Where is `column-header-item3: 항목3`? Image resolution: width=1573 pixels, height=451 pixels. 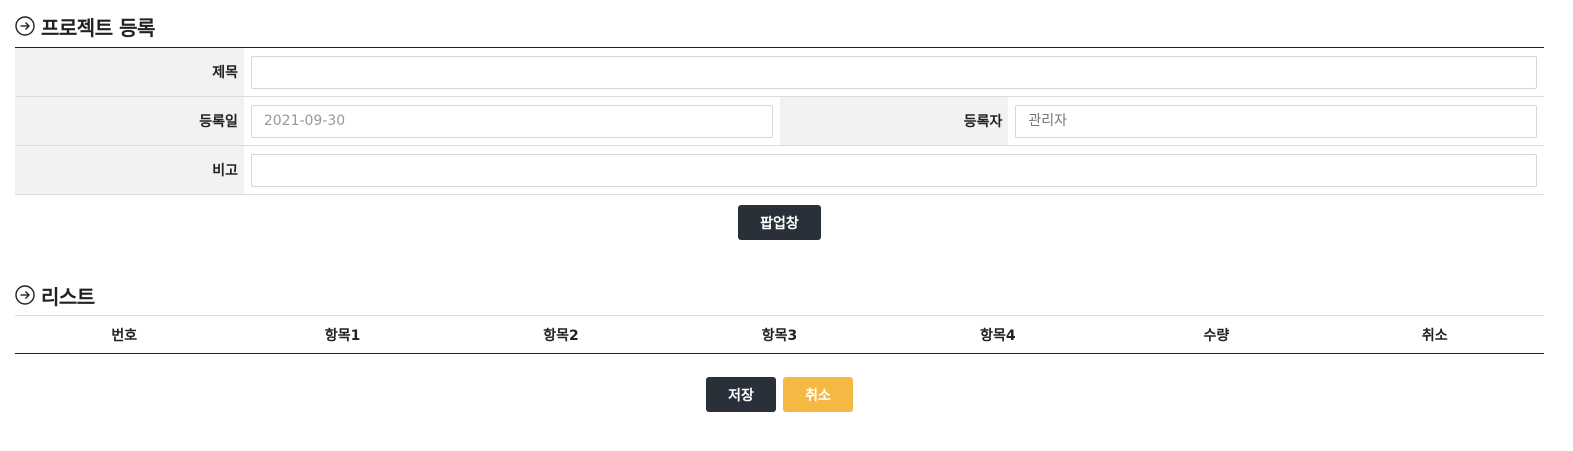
column-header-item3: 항목3 is located at coordinates (779, 335).